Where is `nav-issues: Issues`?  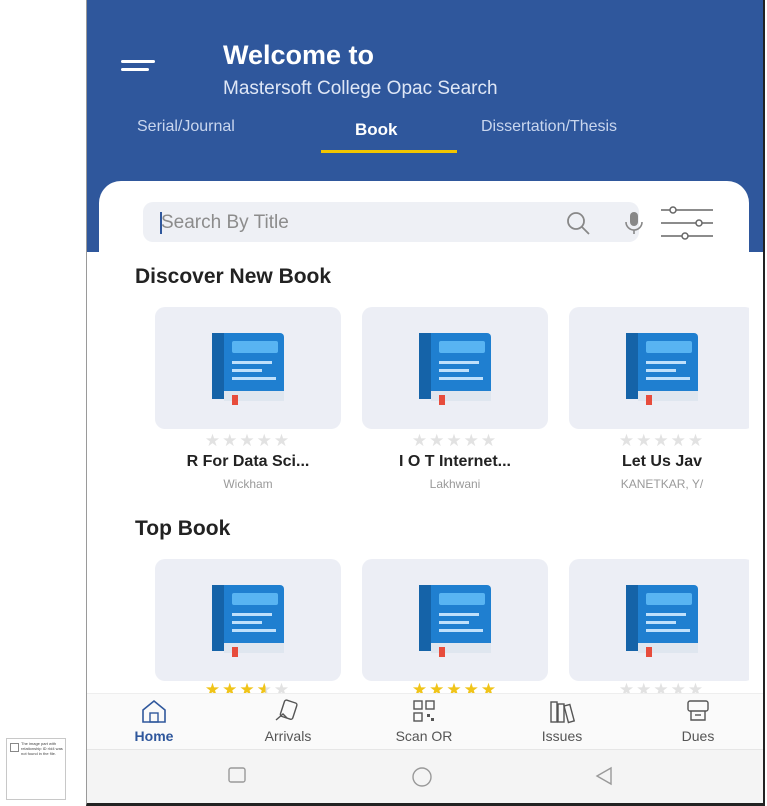
nav-issues: Issues is located at coordinates (562, 721).